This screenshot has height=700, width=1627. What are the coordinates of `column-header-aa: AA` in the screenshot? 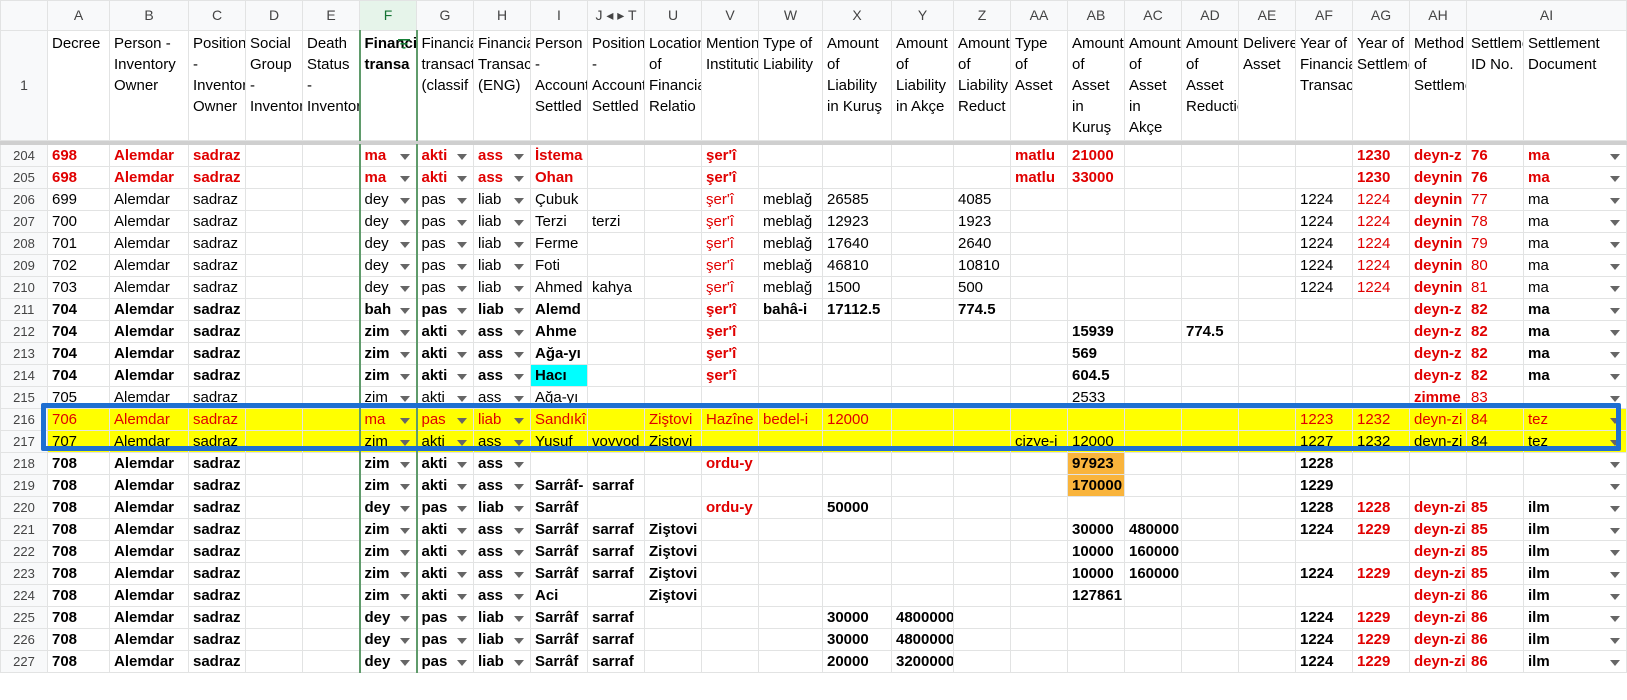 It's located at (1039, 15).